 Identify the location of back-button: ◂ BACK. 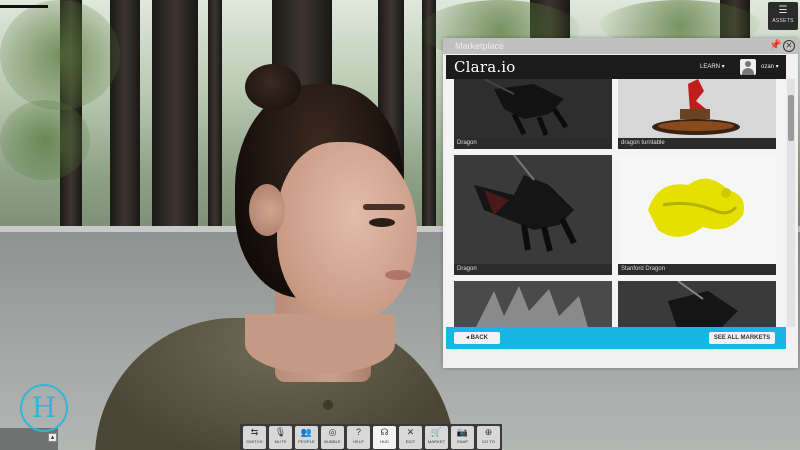
(477, 338).